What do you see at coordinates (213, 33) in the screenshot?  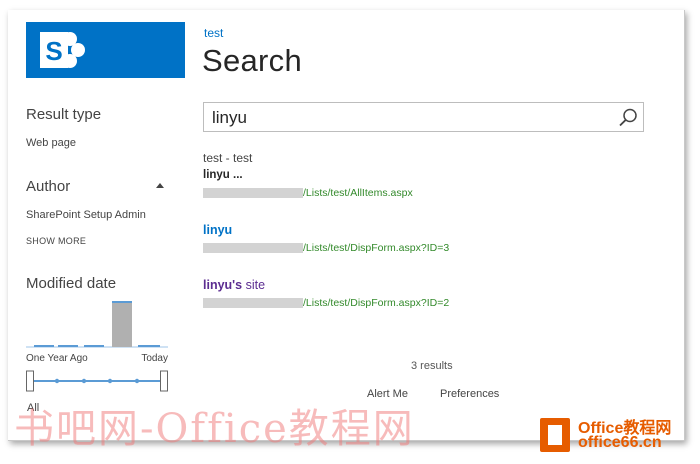 I see `site-breadcrumb-link: test` at bounding box center [213, 33].